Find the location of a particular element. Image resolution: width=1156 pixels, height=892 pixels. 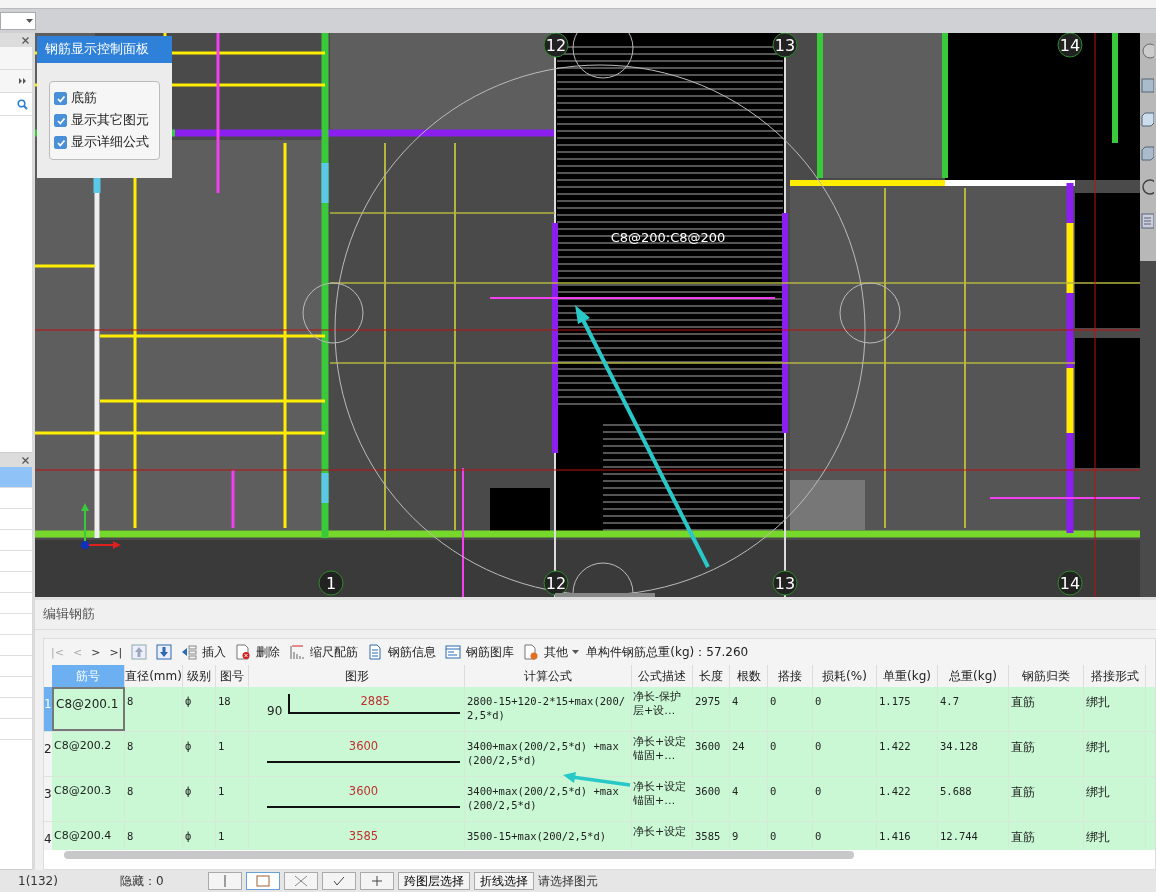

shape-length-text: 2885 is located at coordinates (375, 701).